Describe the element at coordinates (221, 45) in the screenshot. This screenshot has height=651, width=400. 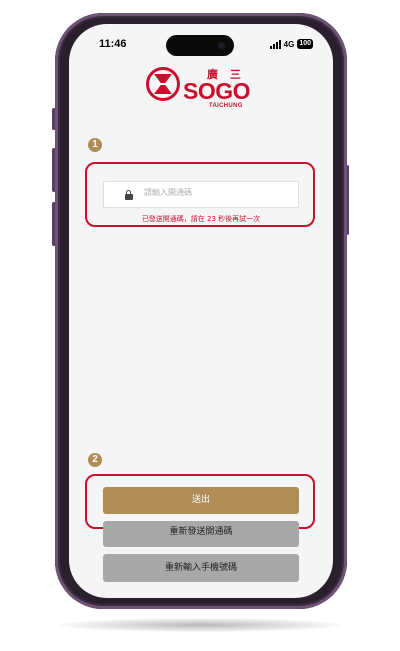
I see `camera-icon` at that location.